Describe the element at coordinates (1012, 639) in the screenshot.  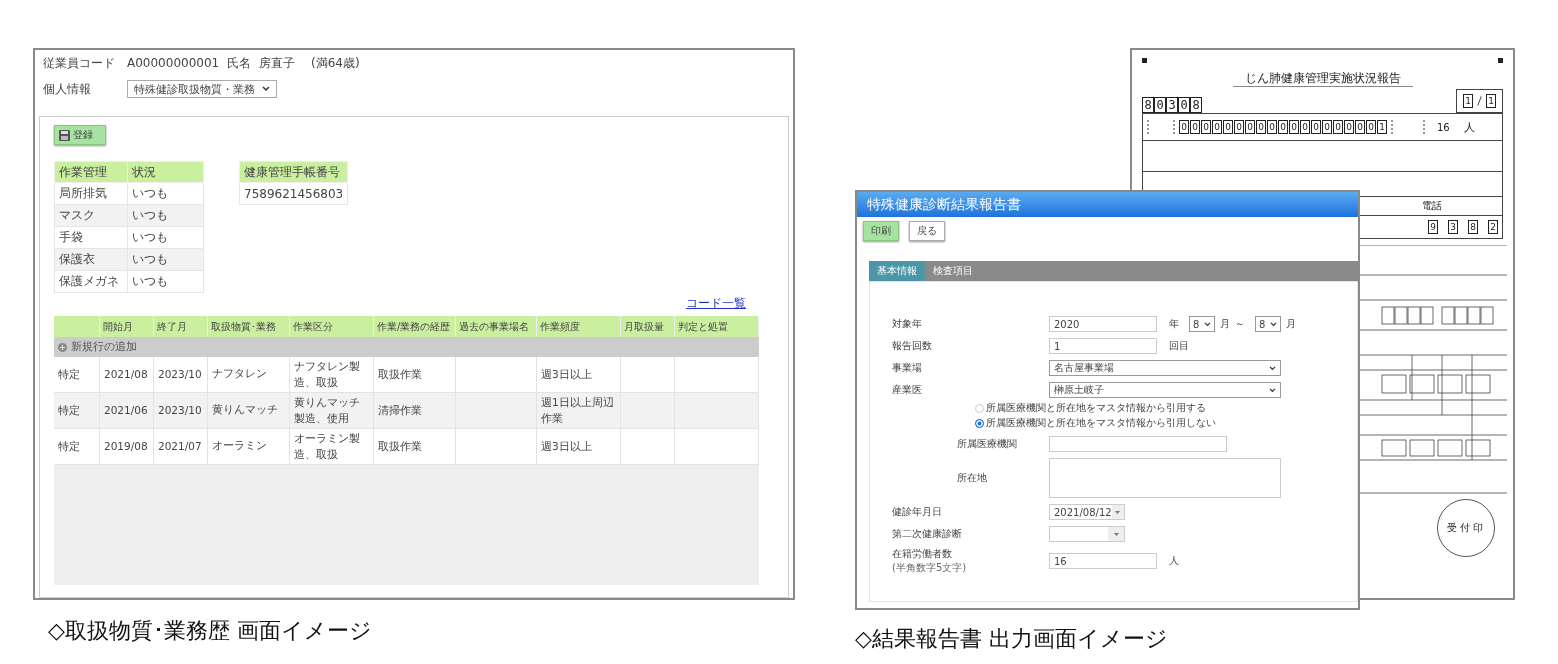
I see `caption: ◇結果報告書 出力画面イメージ` at that location.